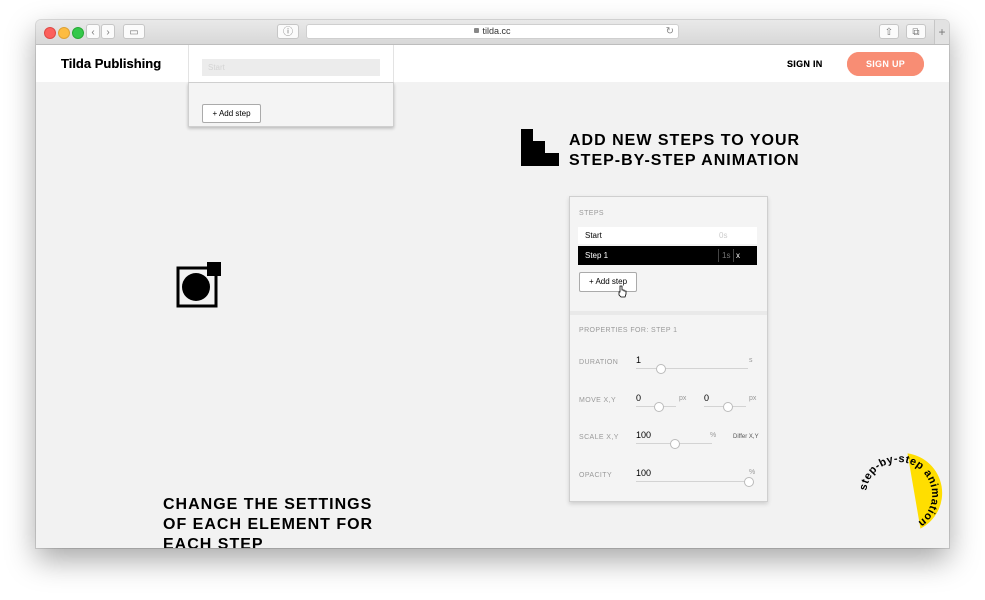 This screenshot has height=600, width=985. Describe the element at coordinates (477, 30) in the screenshot. I see `lock-icon` at that location.